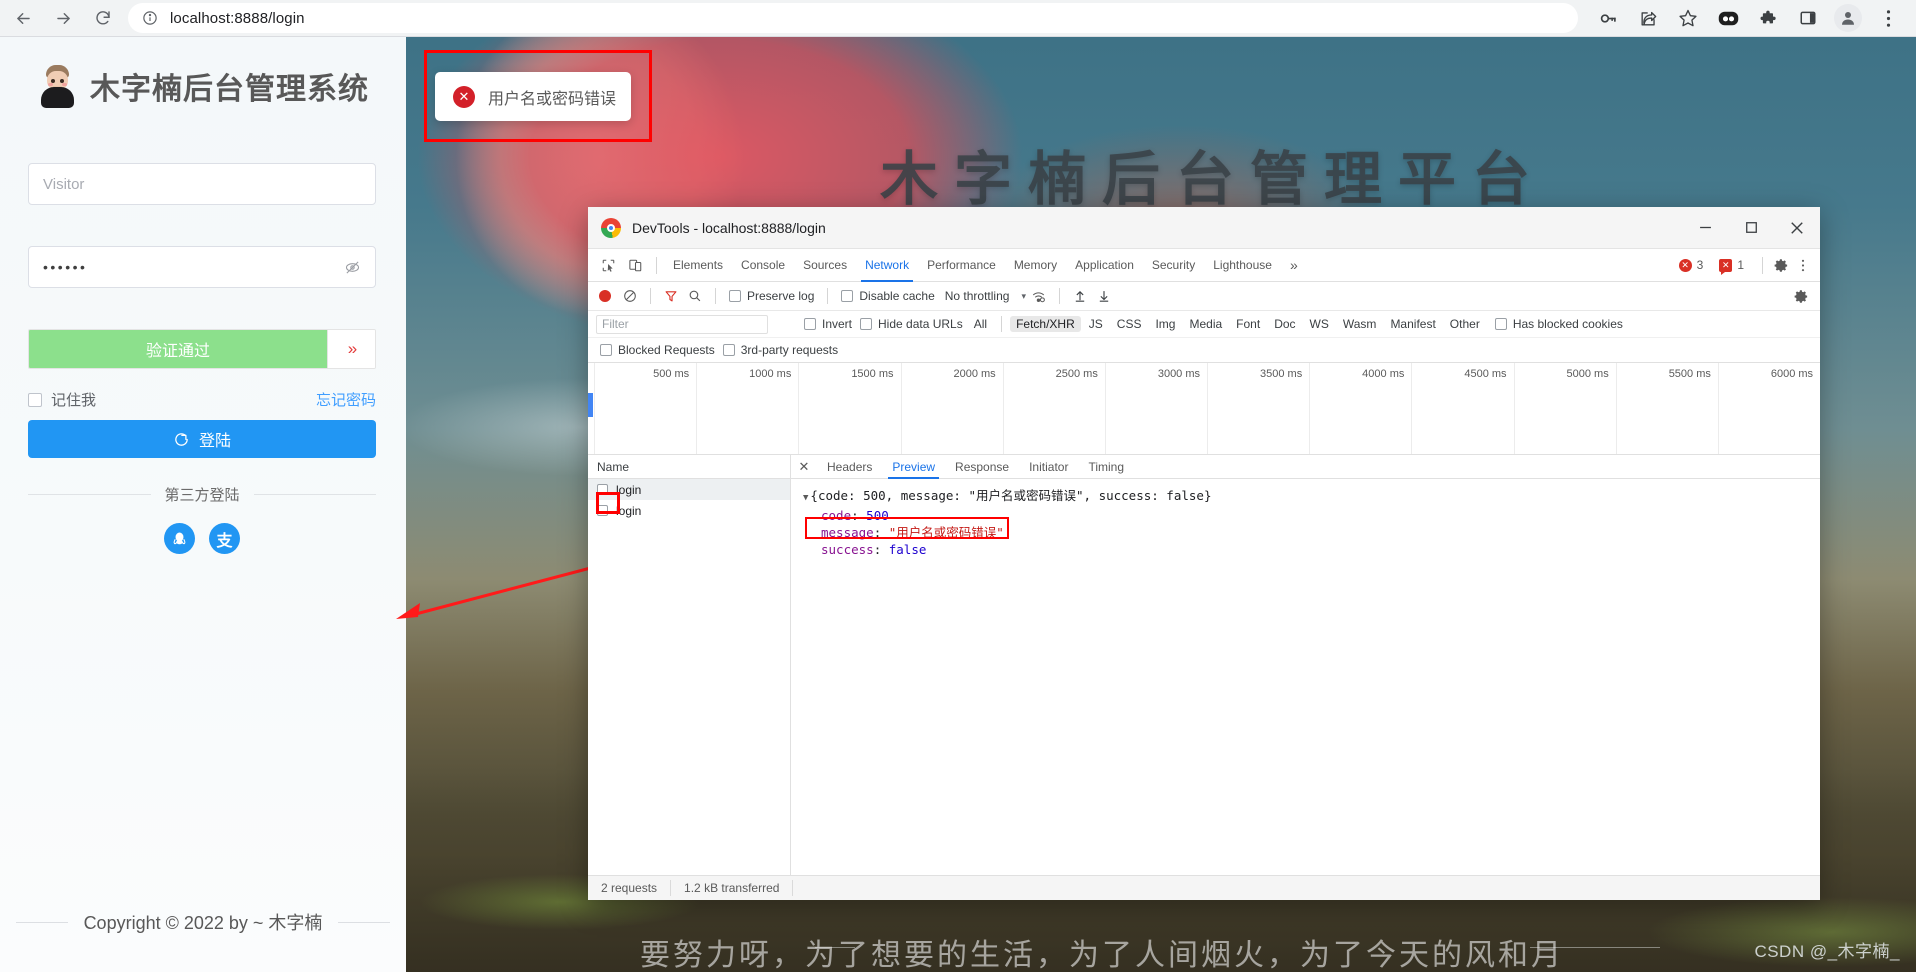  I want to click on filter-type-wasm: Wasm, so click(1360, 324).